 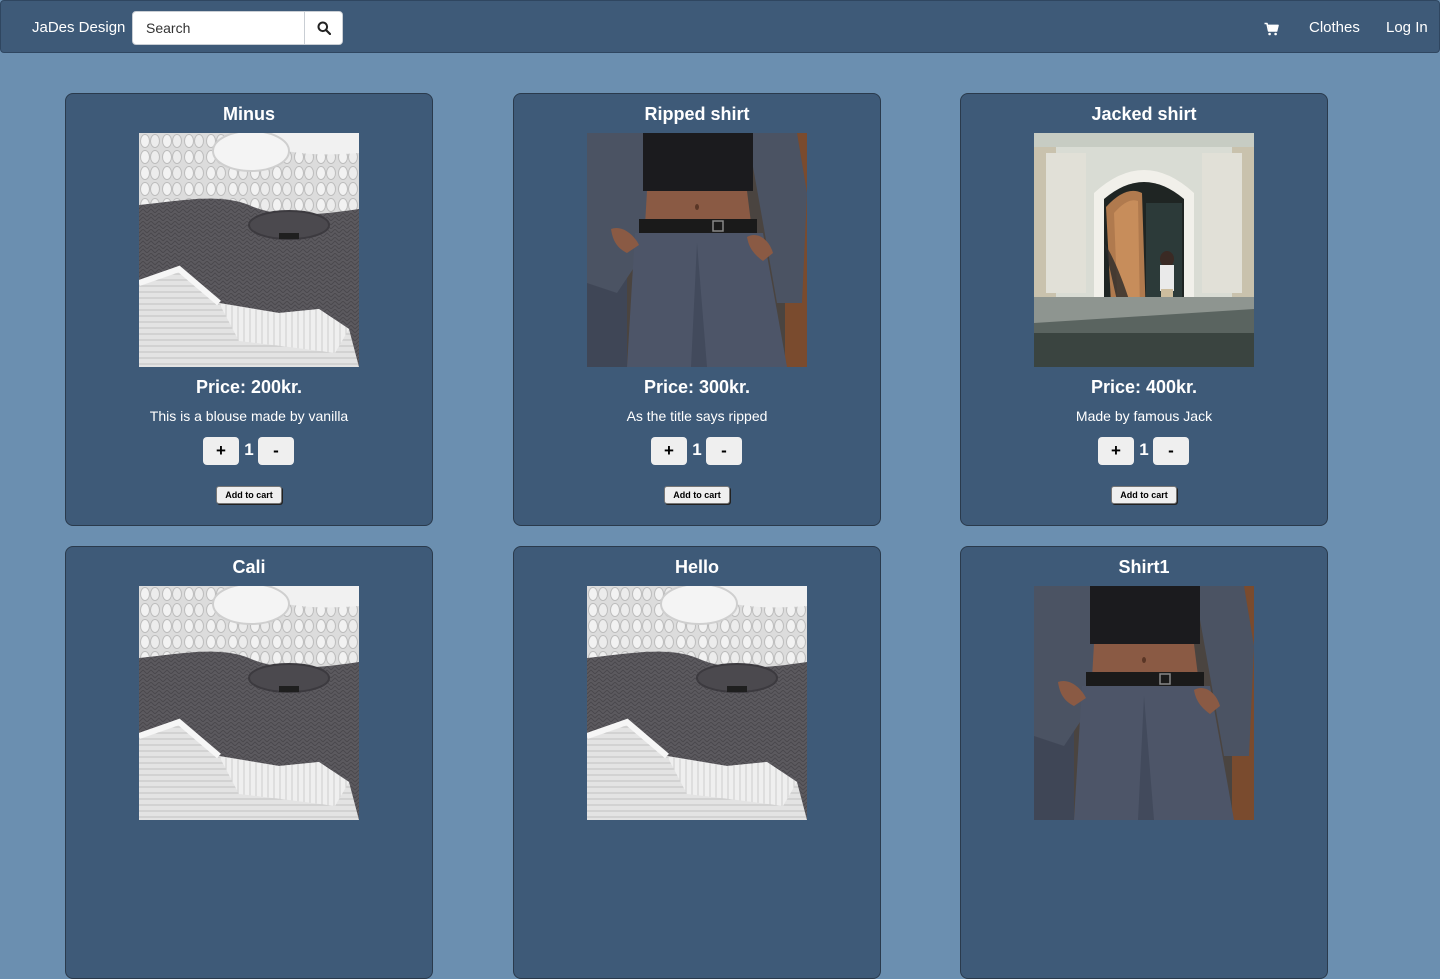 I want to click on product-title: Shirt1, so click(x=1144, y=567).